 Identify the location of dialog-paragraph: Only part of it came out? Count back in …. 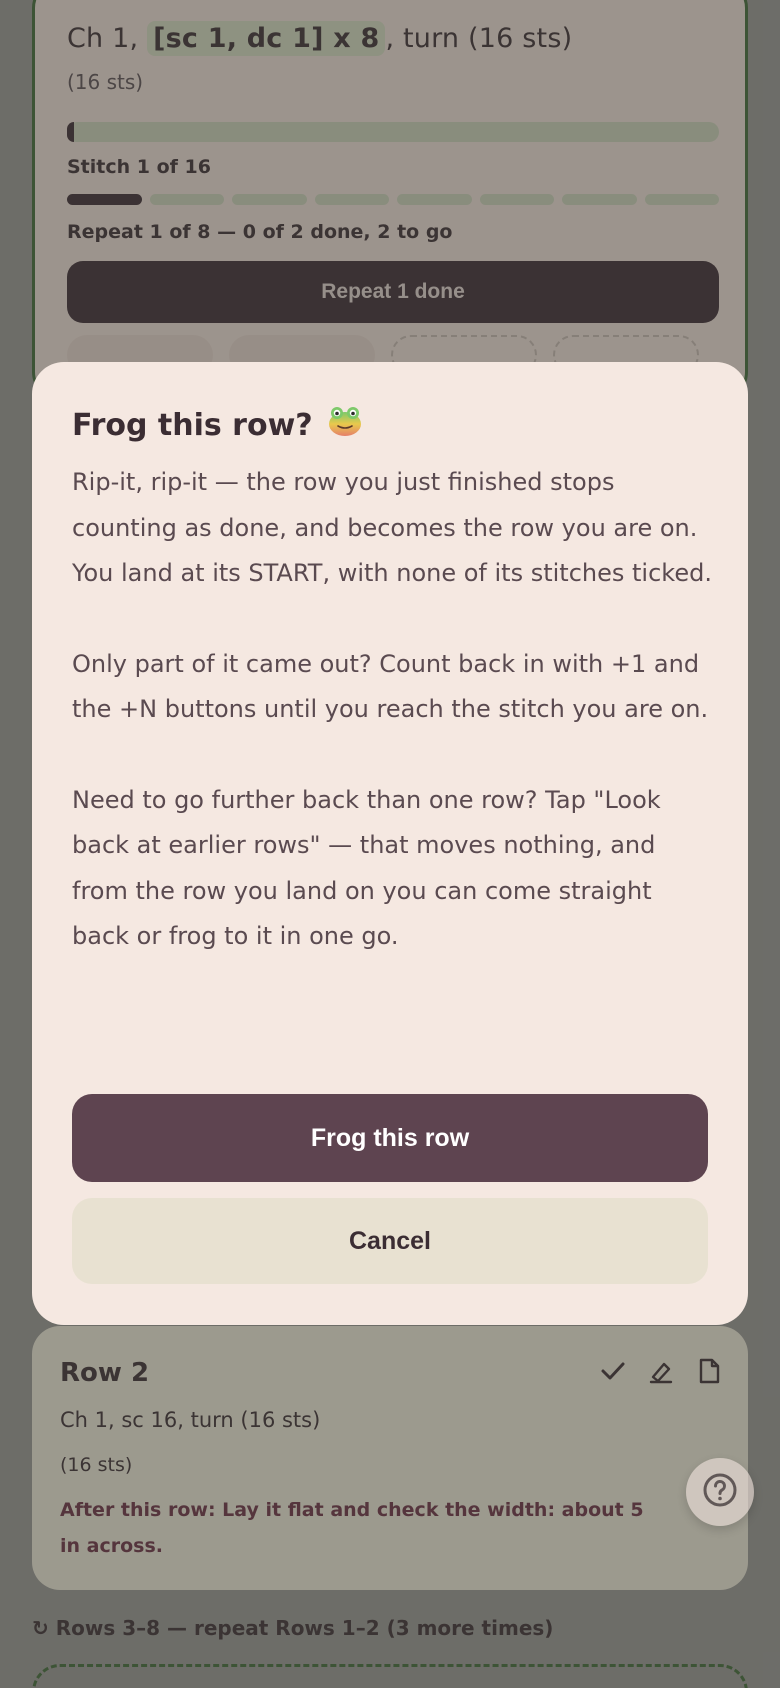
(390, 686).